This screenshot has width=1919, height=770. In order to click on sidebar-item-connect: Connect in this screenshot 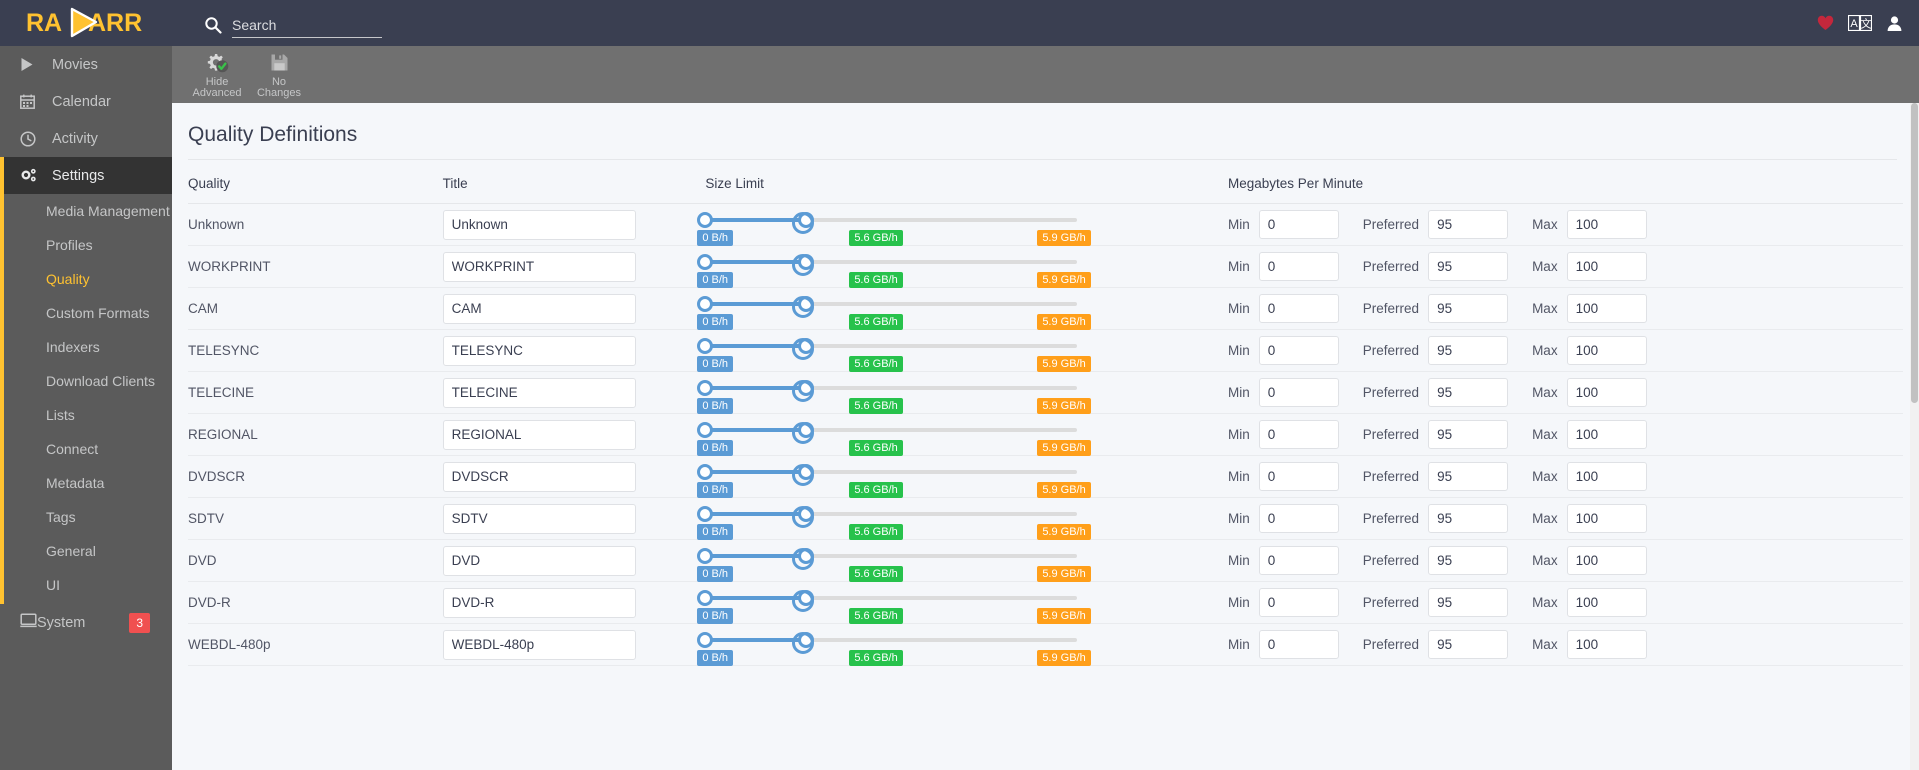, I will do `click(86, 449)`.